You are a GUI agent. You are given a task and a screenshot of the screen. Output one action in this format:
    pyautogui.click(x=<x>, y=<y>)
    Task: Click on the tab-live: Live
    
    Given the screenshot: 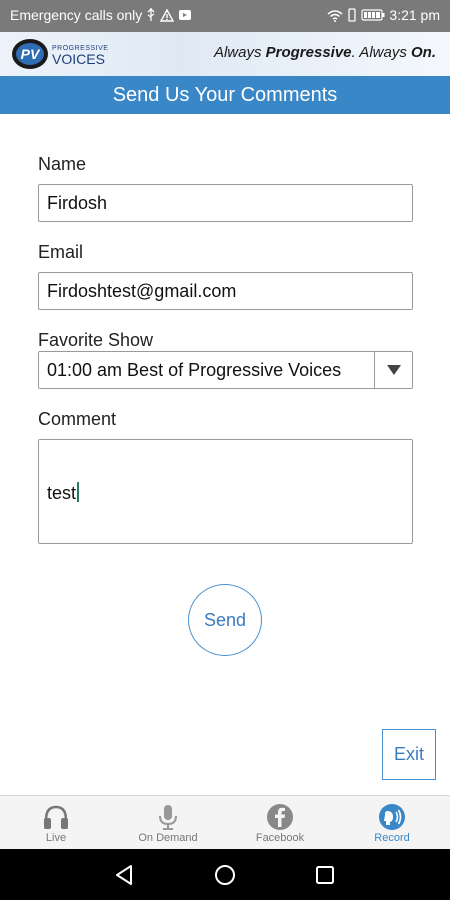 What is the action you would take?
    pyautogui.click(x=56, y=823)
    